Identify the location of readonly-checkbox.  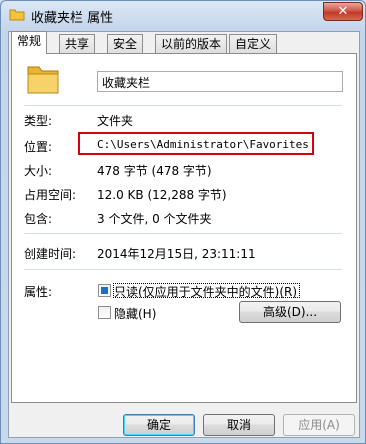
(104, 290).